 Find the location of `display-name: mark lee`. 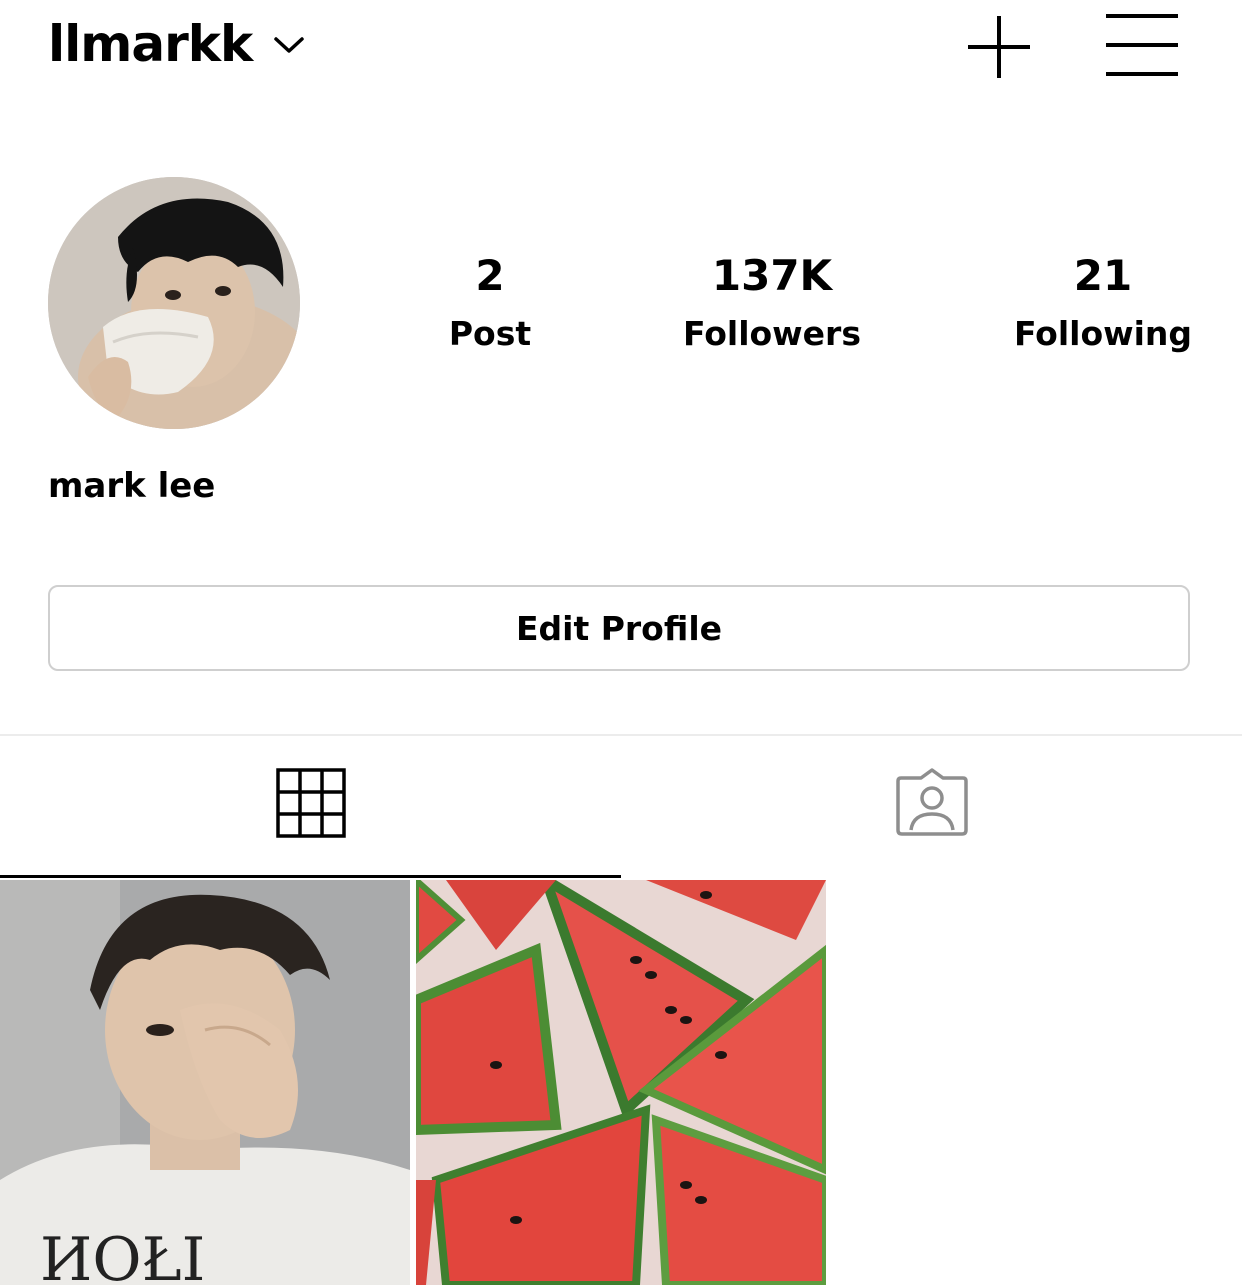

display-name: mark lee is located at coordinates (132, 486).